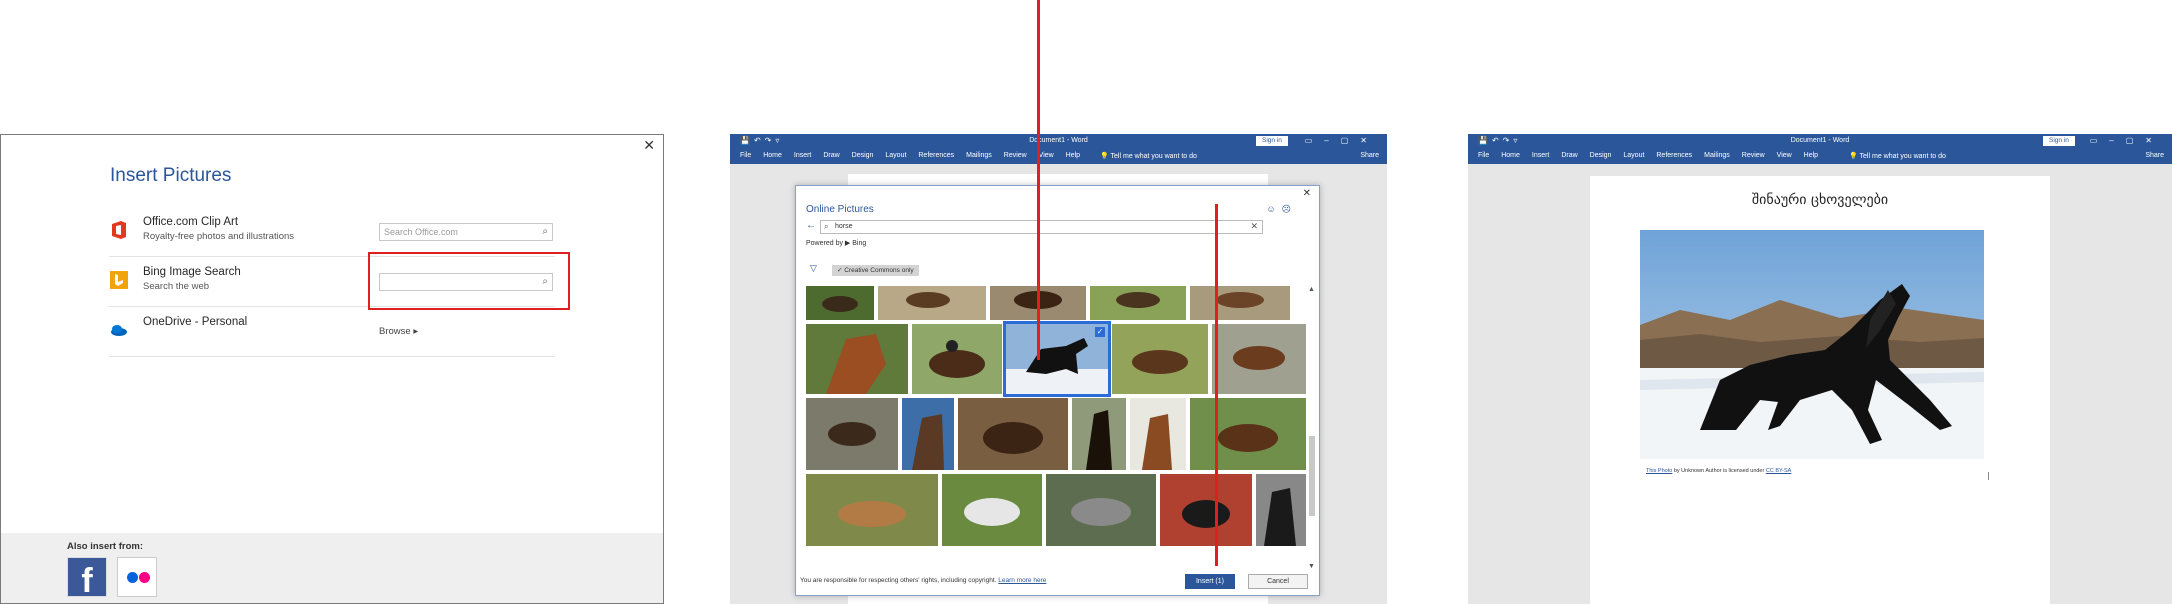 Image resolution: width=2172 pixels, height=604 pixels. Describe the element at coordinates (1254, 226) in the screenshot. I see `clear-search-icon: ✕` at that location.